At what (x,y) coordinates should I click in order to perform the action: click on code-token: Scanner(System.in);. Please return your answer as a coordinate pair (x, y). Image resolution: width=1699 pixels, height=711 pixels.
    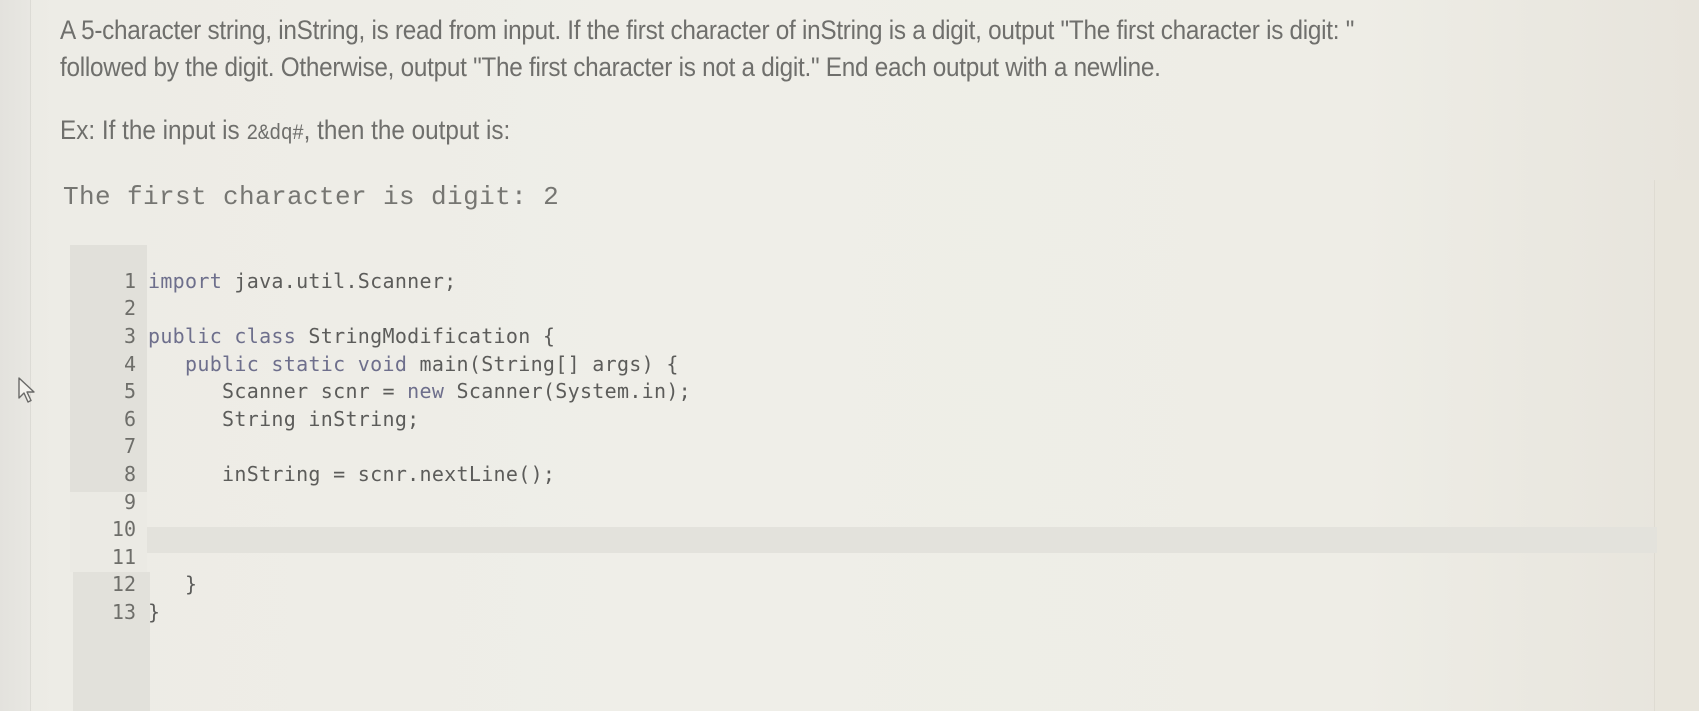
    Looking at the image, I should click on (568, 391).